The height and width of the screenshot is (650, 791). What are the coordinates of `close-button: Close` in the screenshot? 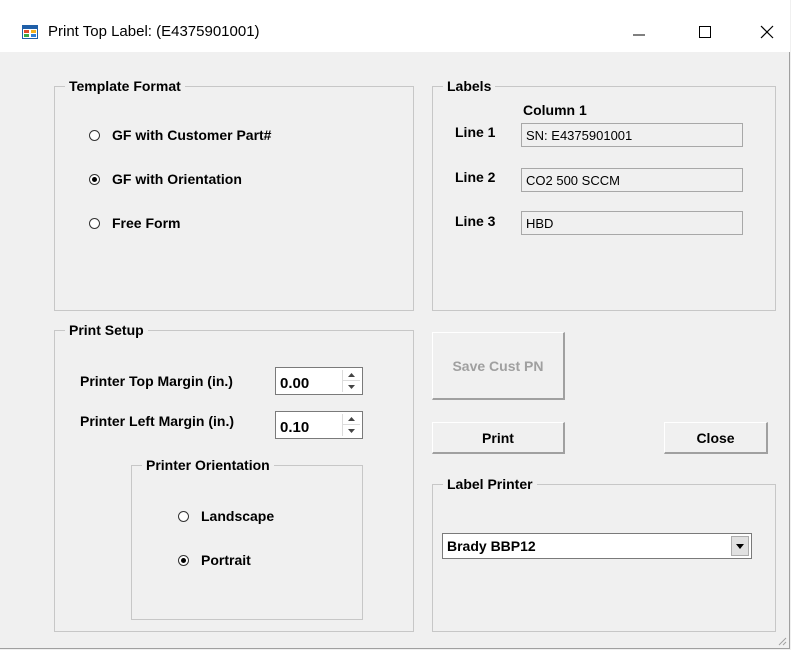 It's located at (716, 438).